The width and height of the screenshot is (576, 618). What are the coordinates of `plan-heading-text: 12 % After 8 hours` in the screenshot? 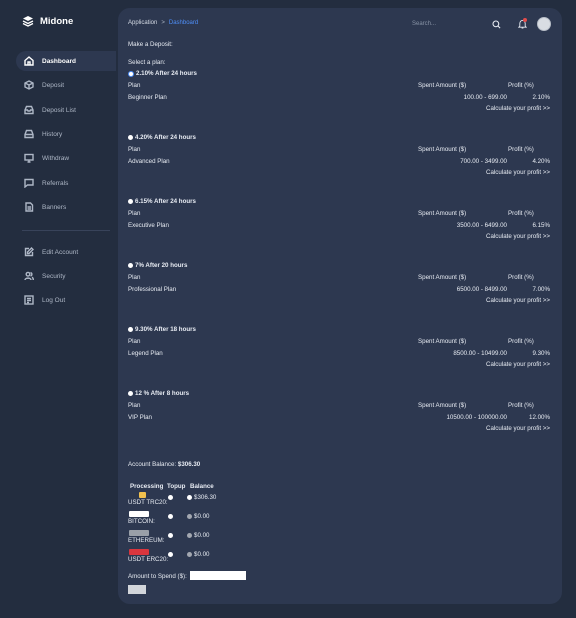 It's located at (162, 393).